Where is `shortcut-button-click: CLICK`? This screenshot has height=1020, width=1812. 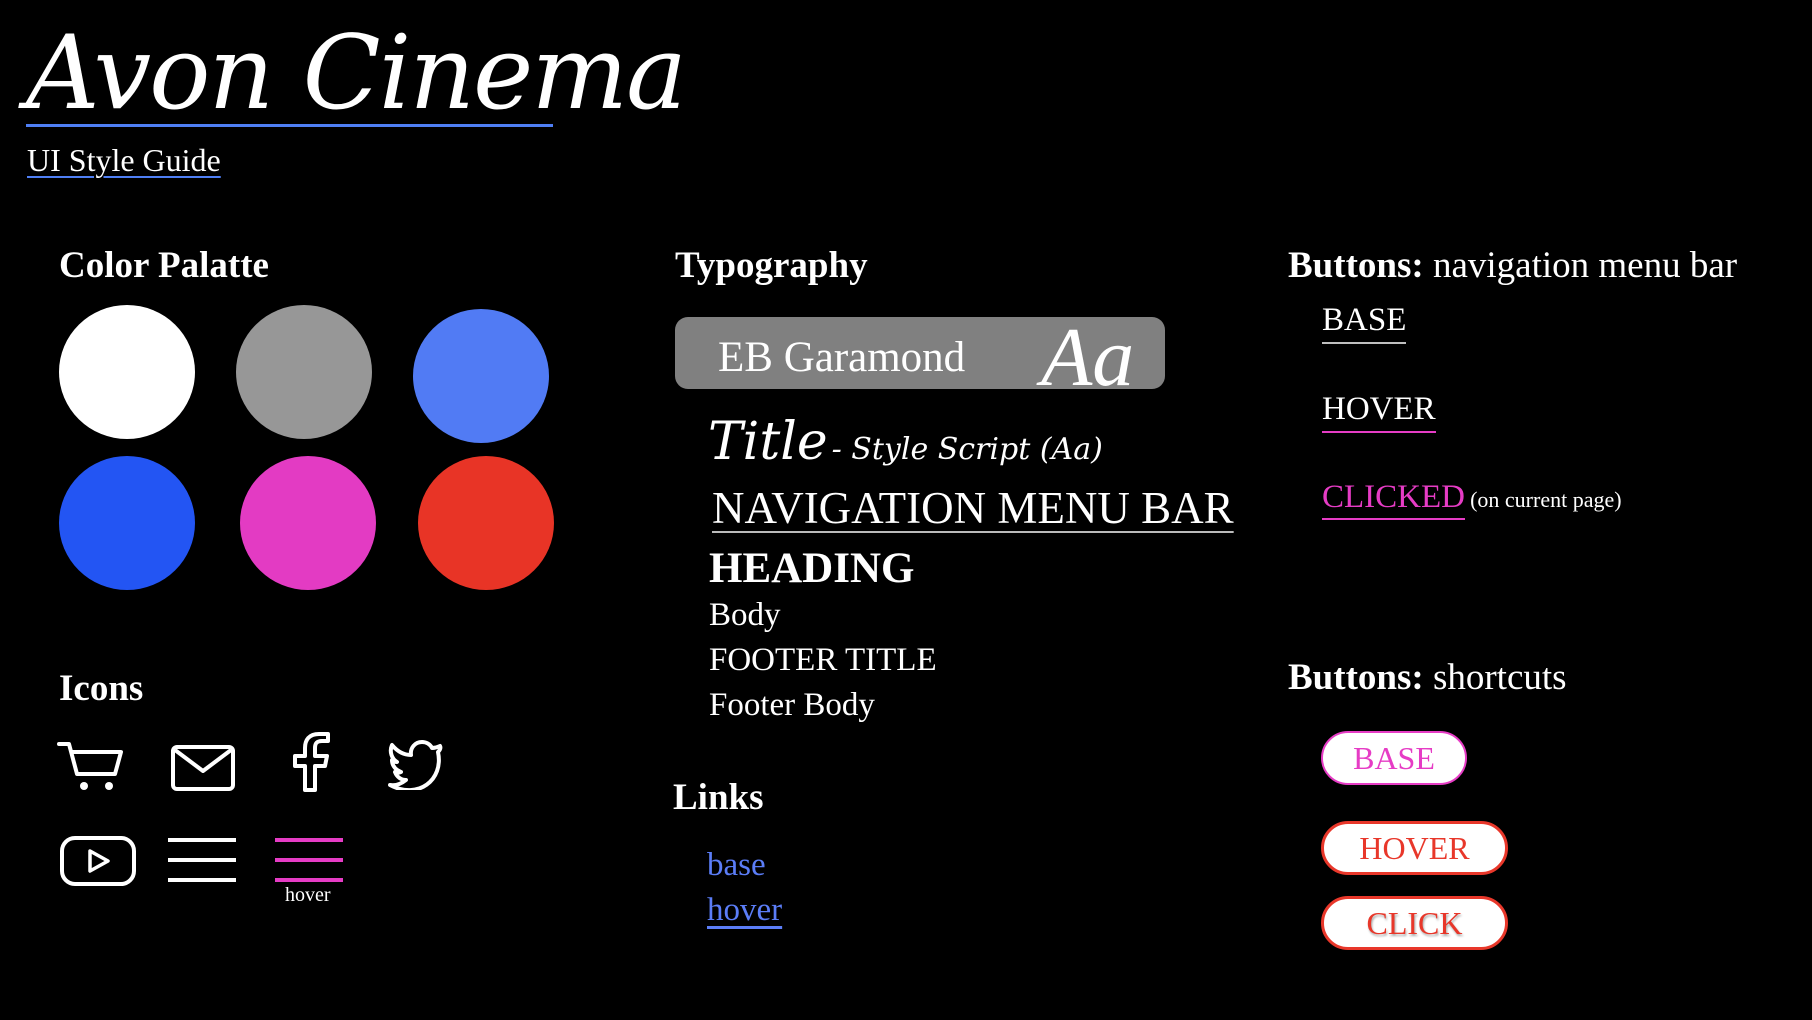 shortcut-button-click: CLICK is located at coordinates (1414, 923).